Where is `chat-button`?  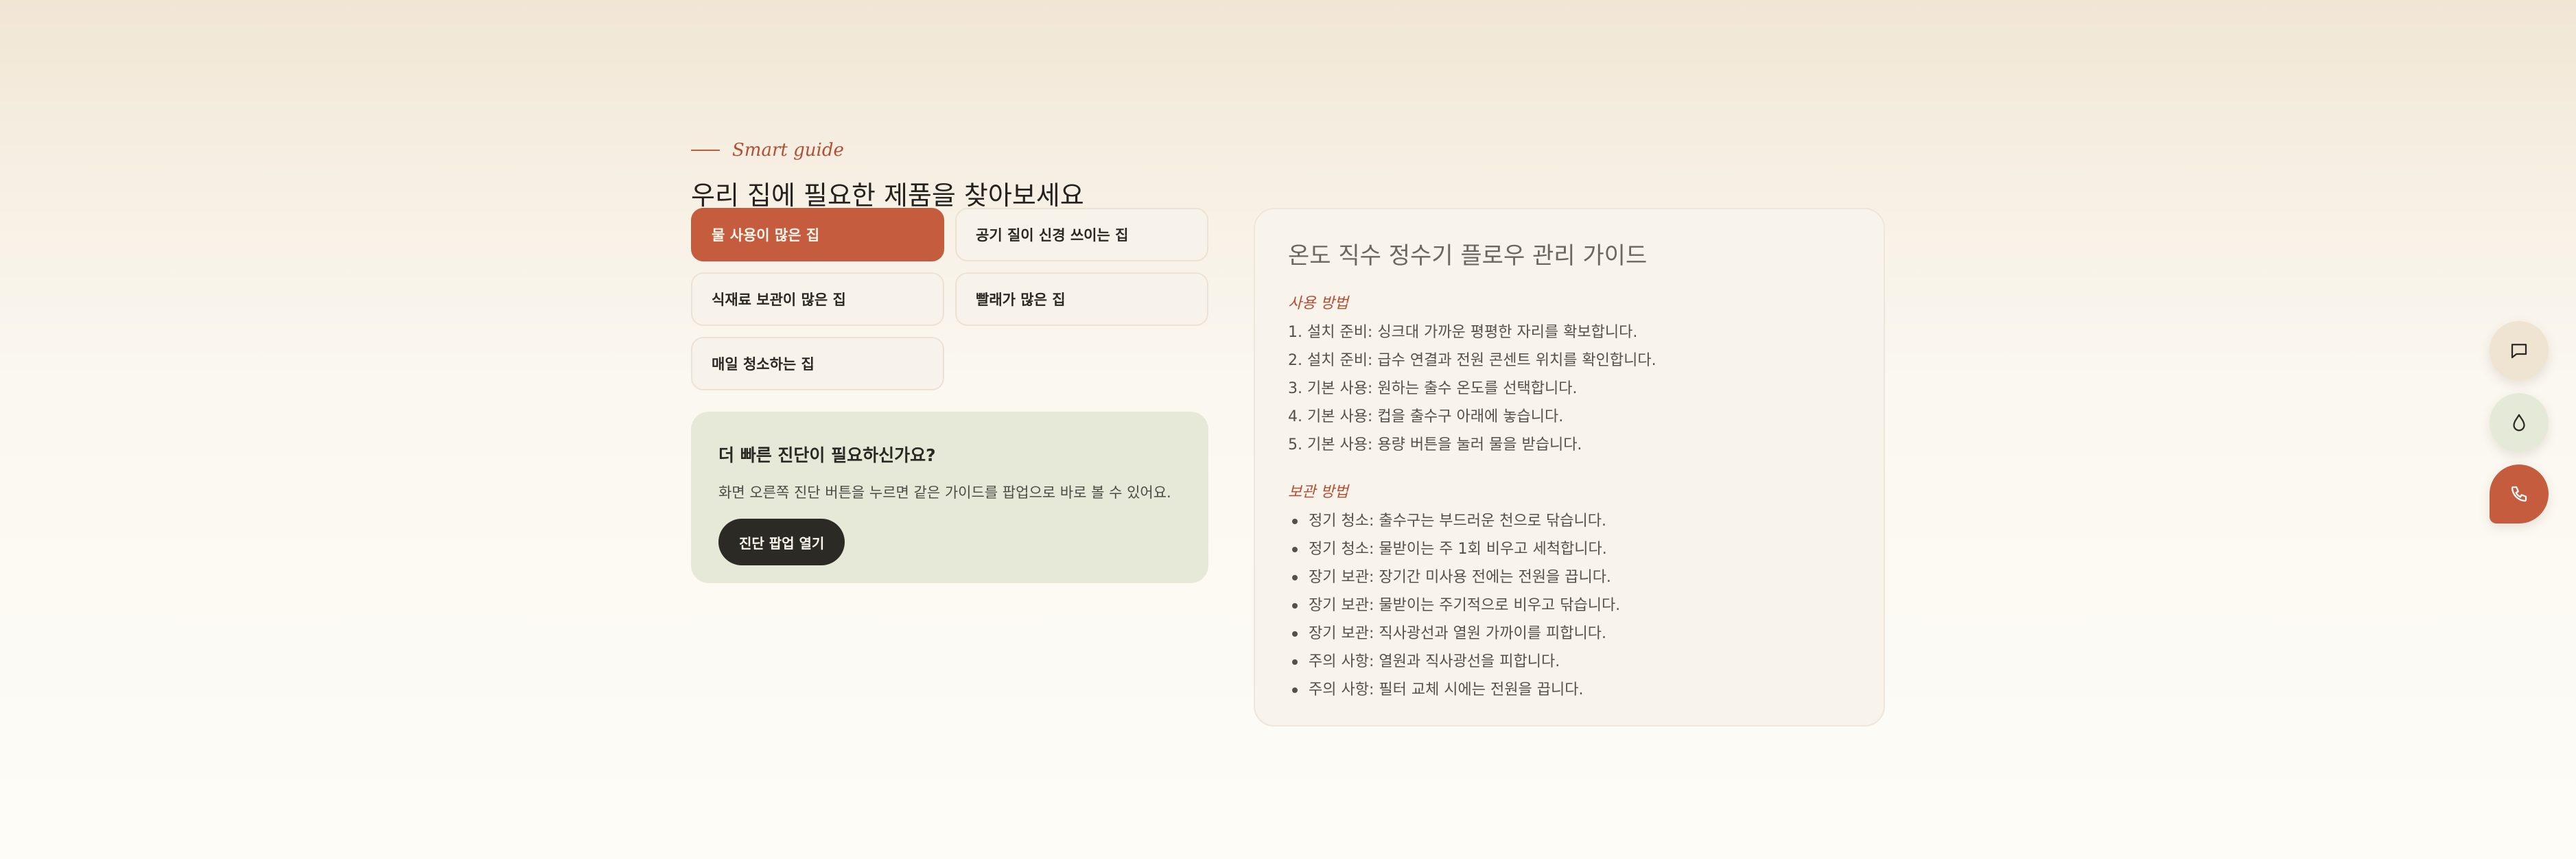 chat-button is located at coordinates (2519, 350).